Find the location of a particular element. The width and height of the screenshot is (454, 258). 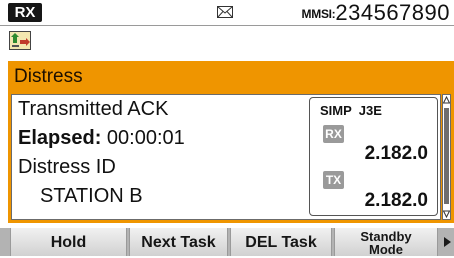

standby-label-line2: Mode is located at coordinates (386, 249).